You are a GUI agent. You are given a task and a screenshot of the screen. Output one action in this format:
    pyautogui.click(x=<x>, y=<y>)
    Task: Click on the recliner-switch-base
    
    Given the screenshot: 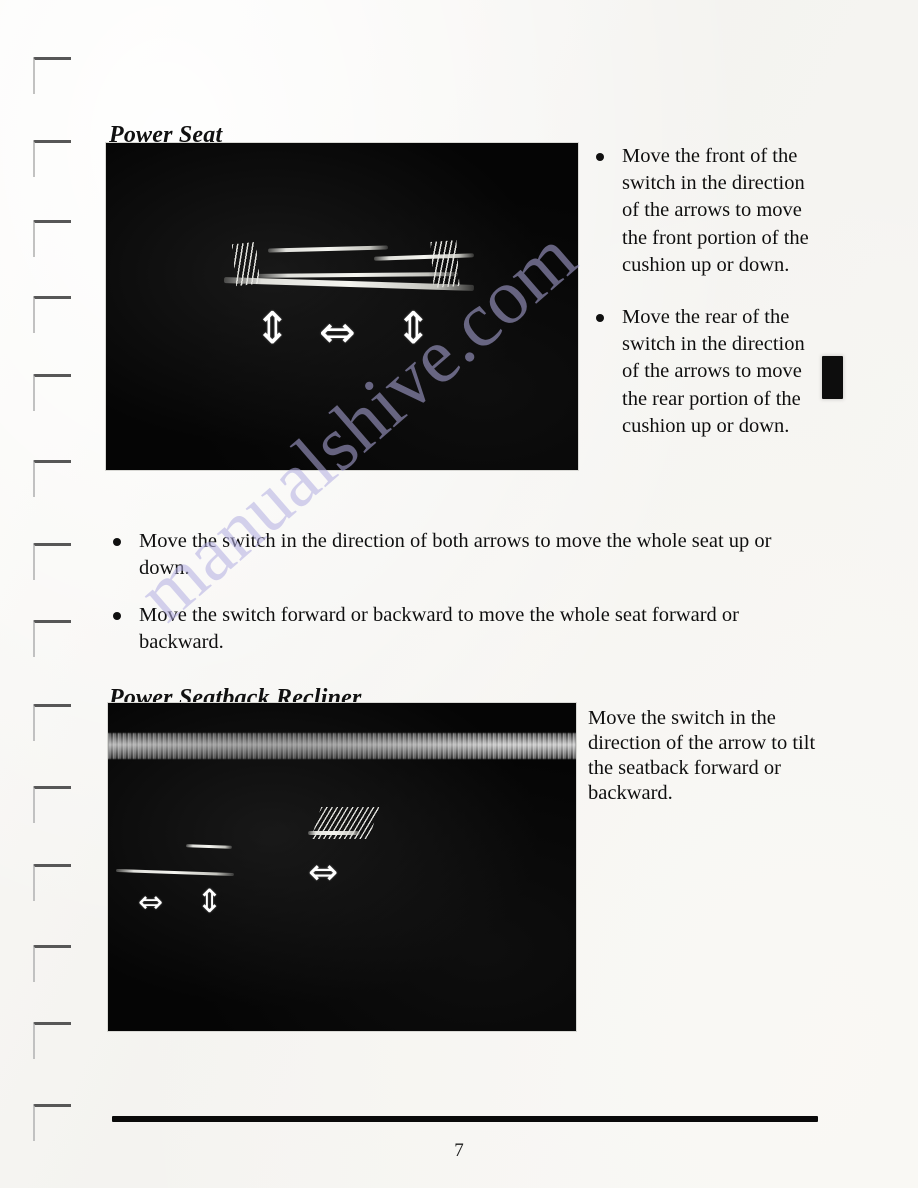 What is the action you would take?
    pyautogui.click(x=334, y=833)
    